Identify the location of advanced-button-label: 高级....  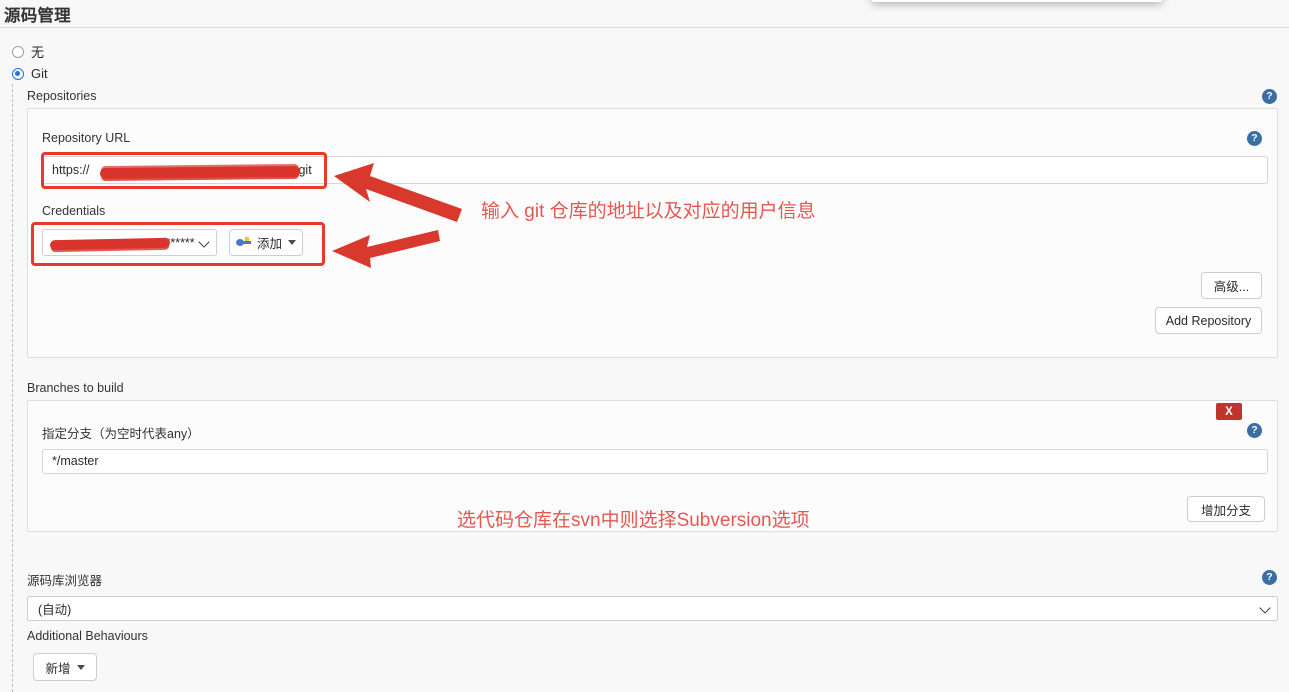
(1231, 287).